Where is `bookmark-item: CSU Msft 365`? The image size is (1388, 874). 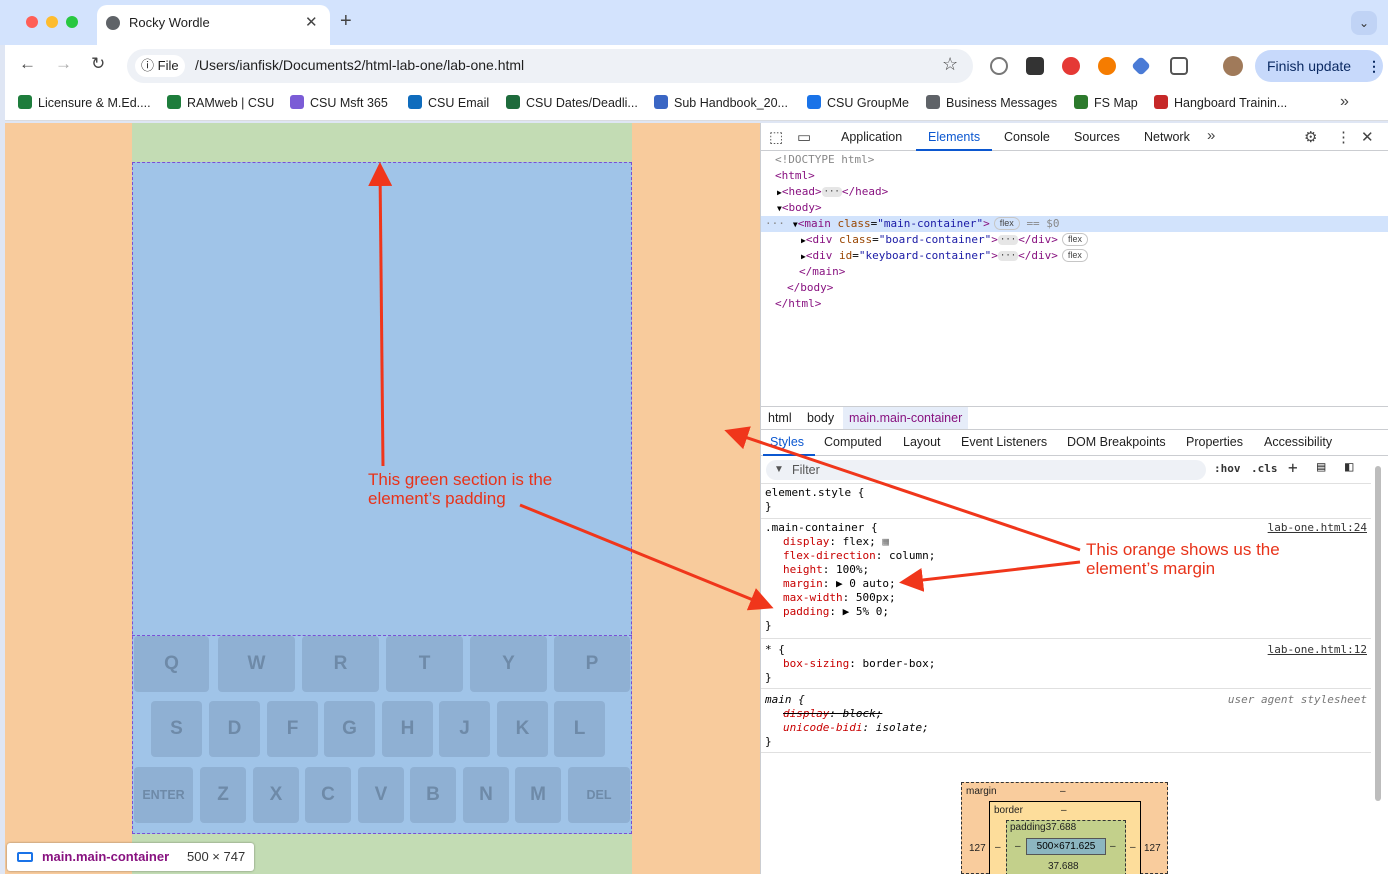
bookmark-item: CSU Msft 365 is located at coordinates (339, 102).